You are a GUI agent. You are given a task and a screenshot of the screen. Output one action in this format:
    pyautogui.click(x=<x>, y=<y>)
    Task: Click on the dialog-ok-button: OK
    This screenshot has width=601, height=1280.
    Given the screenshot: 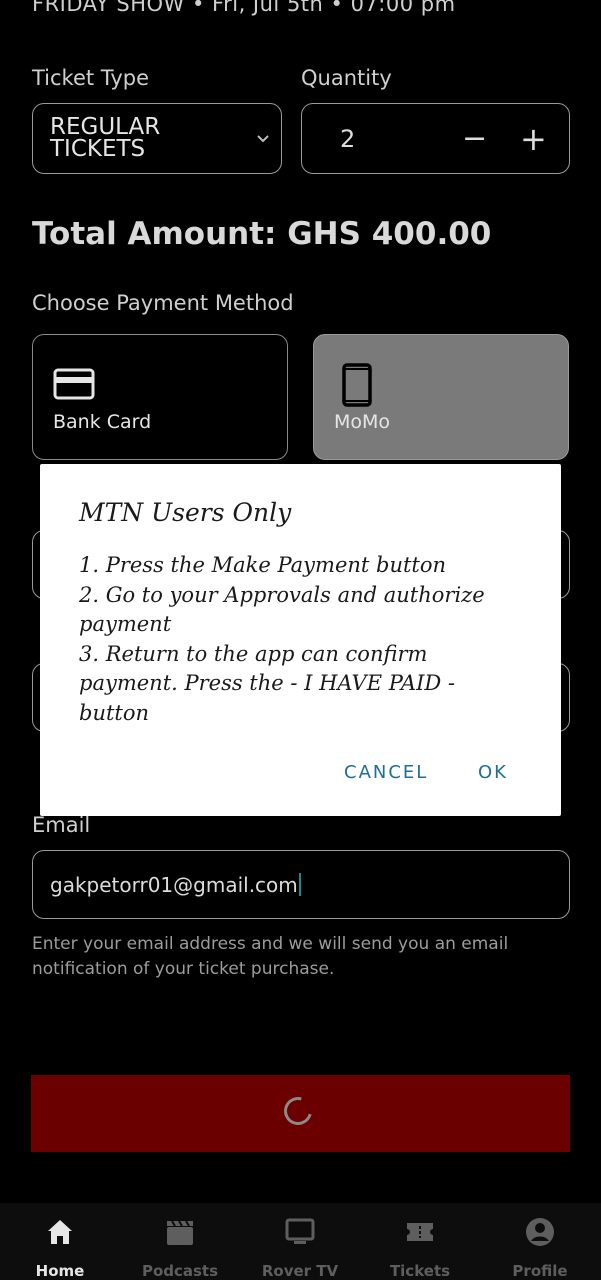 What is the action you would take?
    pyautogui.click(x=493, y=772)
    